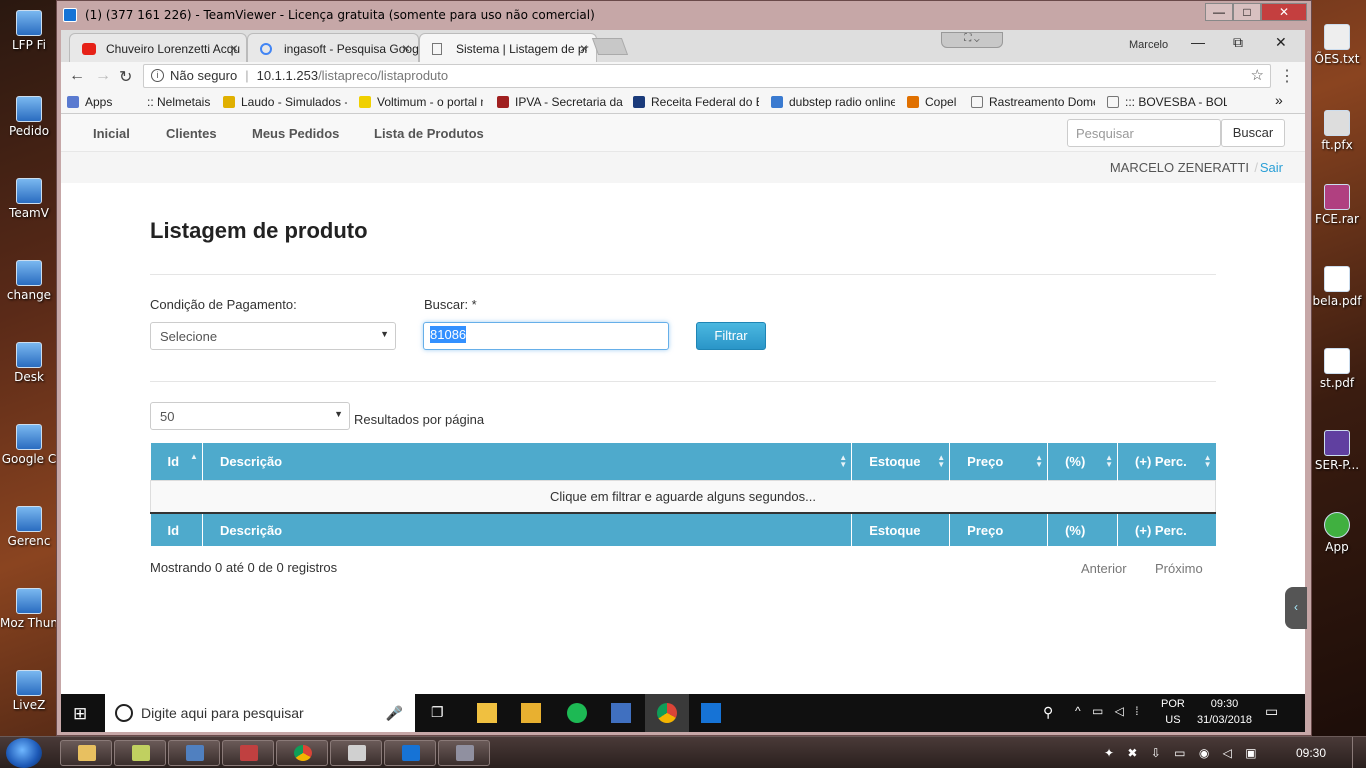 This screenshot has width=1366, height=768. What do you see at coordinates (610, 46) in the screenshot?
I see `new-tab-button` at bounding box center [610, 46].